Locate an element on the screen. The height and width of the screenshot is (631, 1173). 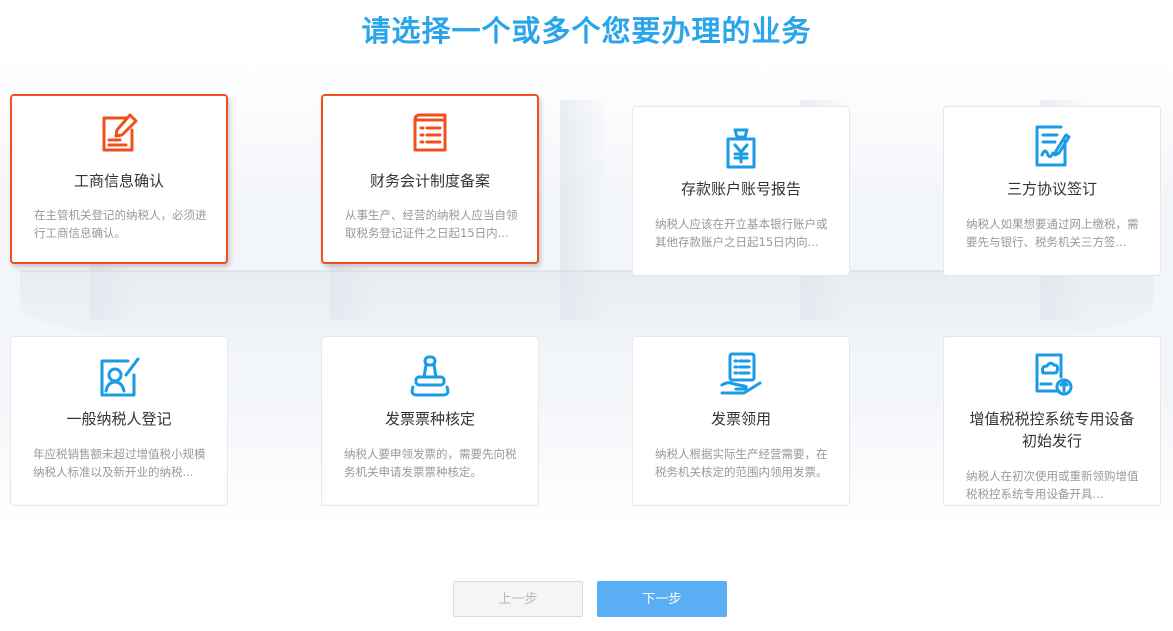
card-title: 一般纳税人登记 is located at coordinates (119, 419).